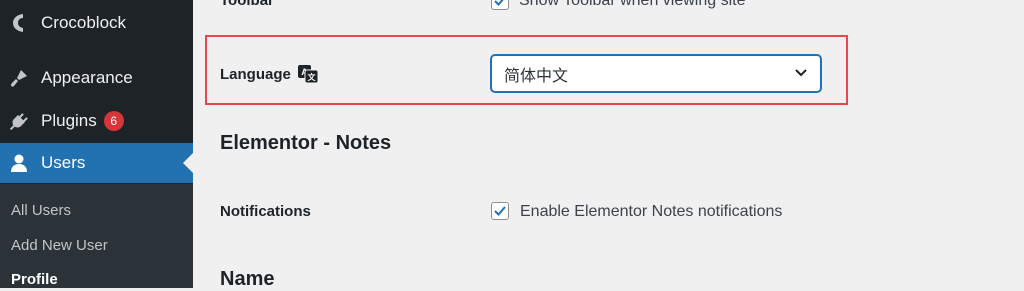  I want to click on current-menu-arrow, so click(188, 163).